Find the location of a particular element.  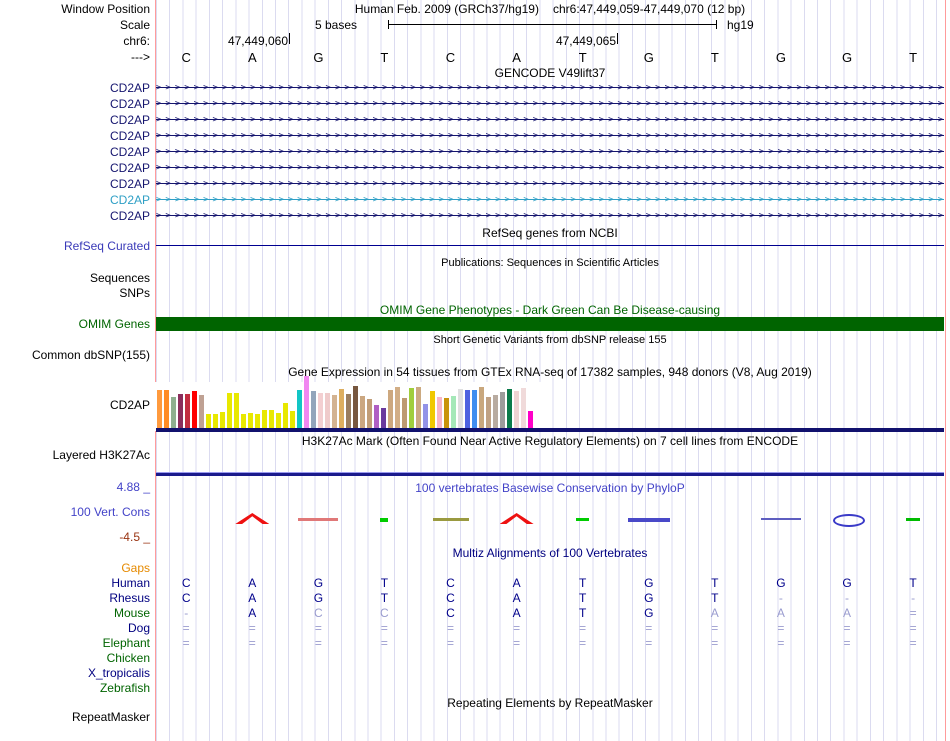

alignment-base: G is located at coordinates (318, 598).